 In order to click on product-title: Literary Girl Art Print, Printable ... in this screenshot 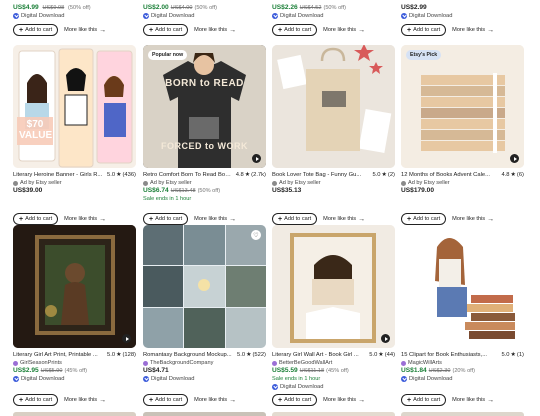, I will do `click(55, 355)`.